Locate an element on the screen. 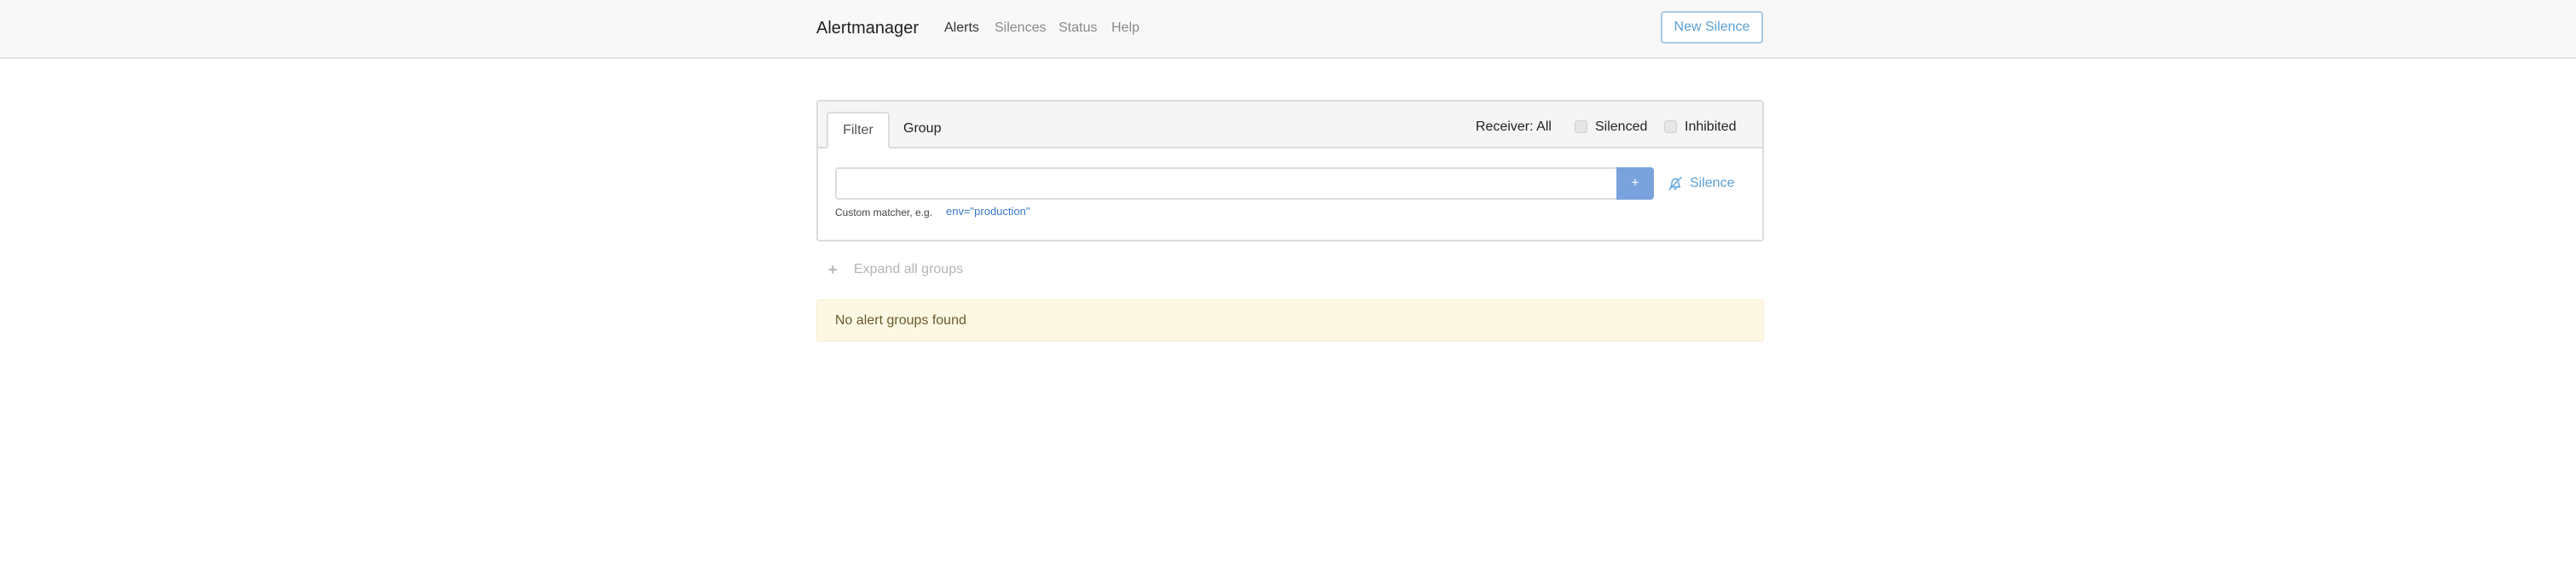  nav-link-help: Help is located at coordinates (1125, 28).